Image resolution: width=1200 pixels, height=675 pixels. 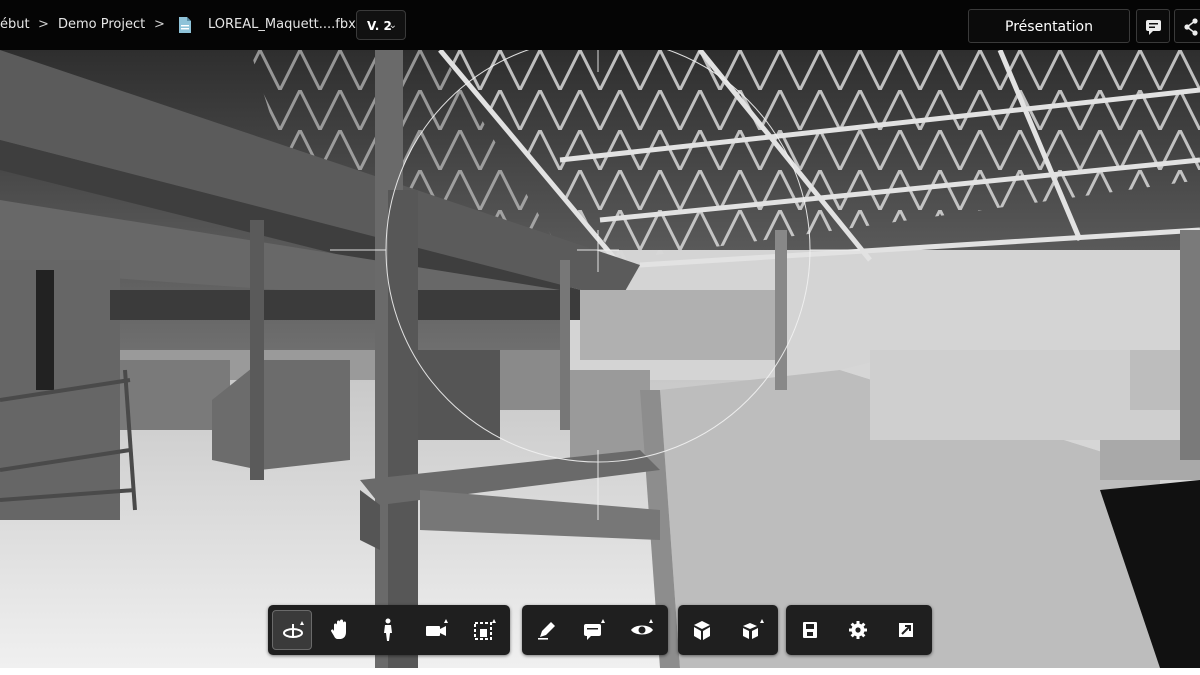 I want to click on hand-pan-icon, so click(x=338, y=629).